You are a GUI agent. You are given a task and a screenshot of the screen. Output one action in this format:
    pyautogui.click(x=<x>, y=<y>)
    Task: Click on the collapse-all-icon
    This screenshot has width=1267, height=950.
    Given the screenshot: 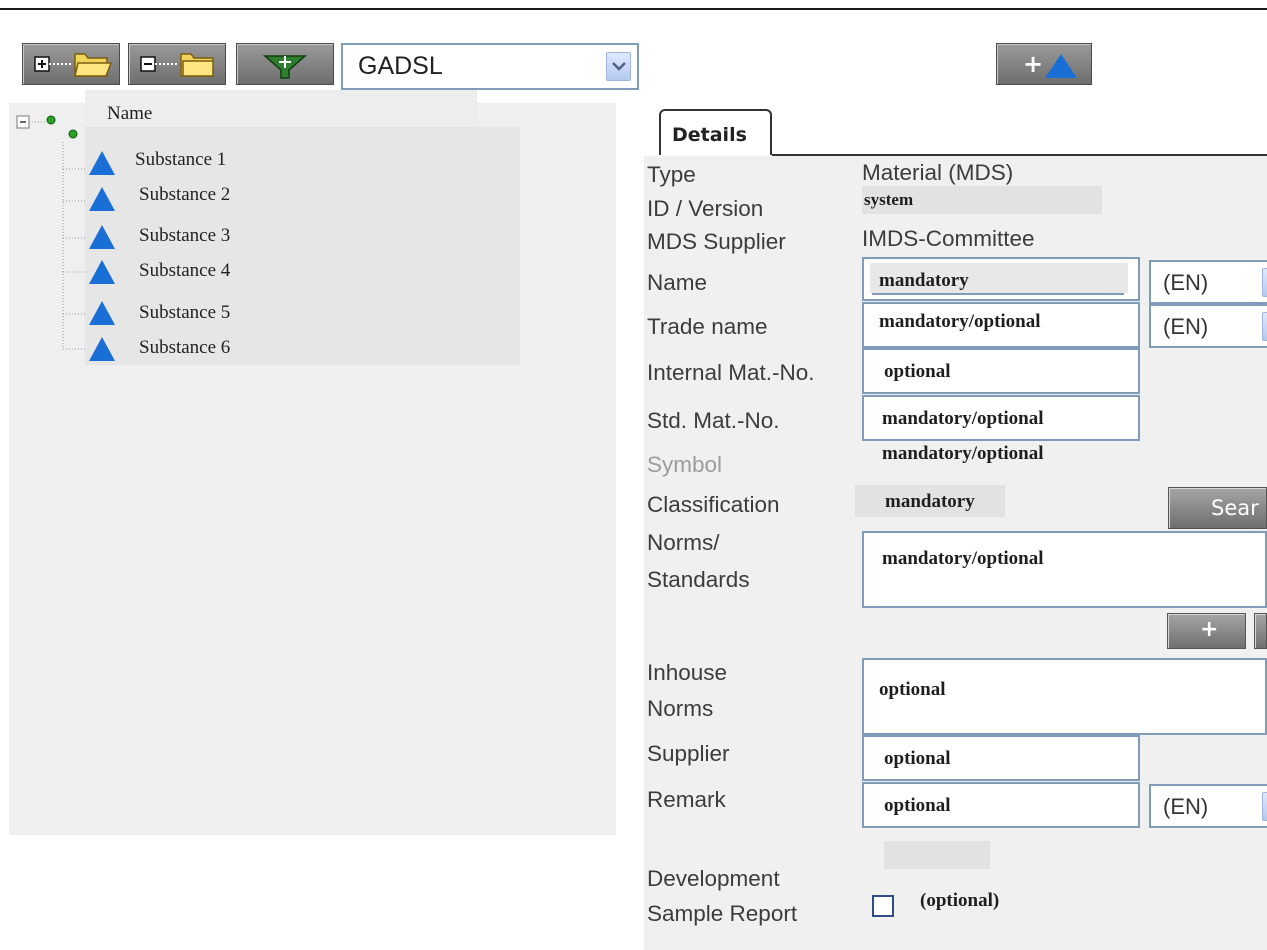 What is the action you would take?
    pyautogui.click(x=177, y=65)
    